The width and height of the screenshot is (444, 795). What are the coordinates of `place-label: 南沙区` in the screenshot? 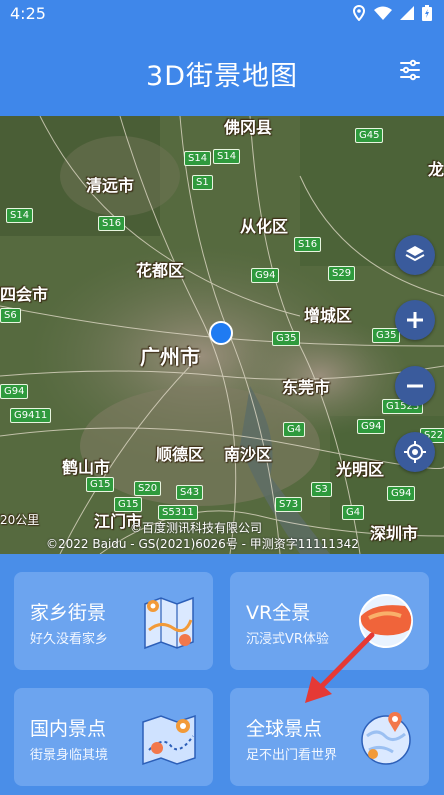 It's located at (248, 454).